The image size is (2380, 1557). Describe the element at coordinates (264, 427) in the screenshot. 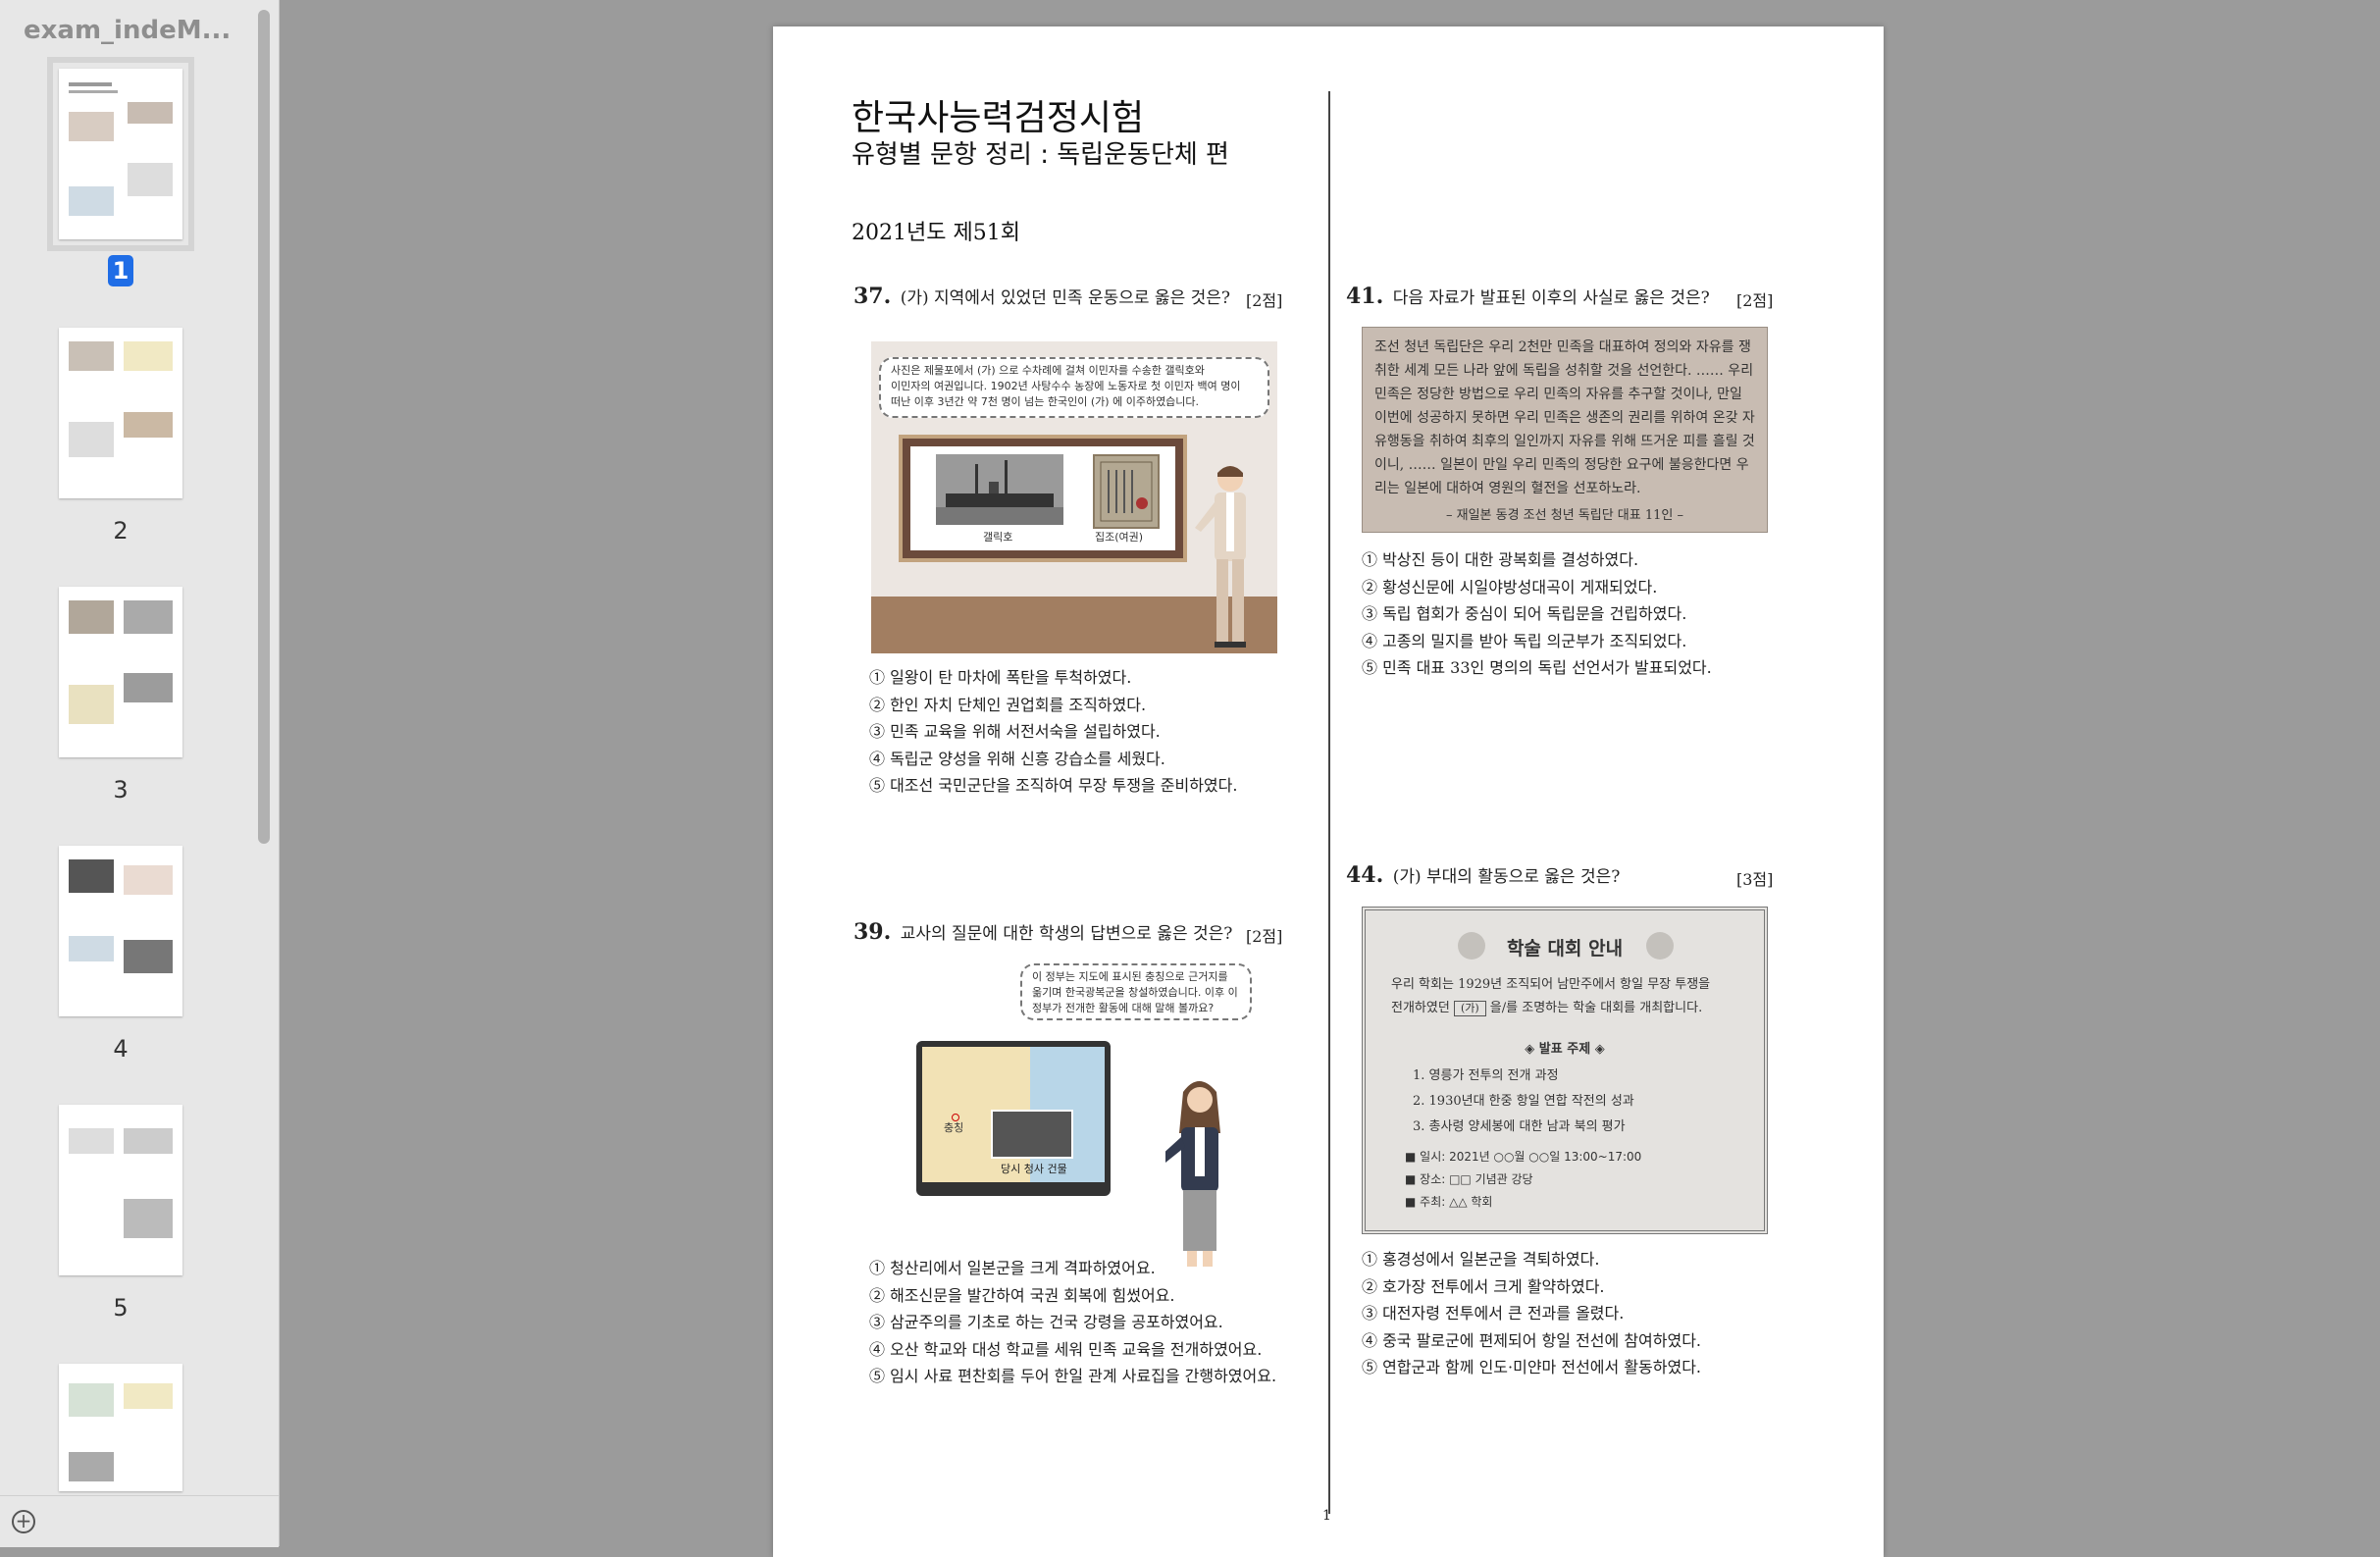

I see `sidebar-scrollbar` at that location.